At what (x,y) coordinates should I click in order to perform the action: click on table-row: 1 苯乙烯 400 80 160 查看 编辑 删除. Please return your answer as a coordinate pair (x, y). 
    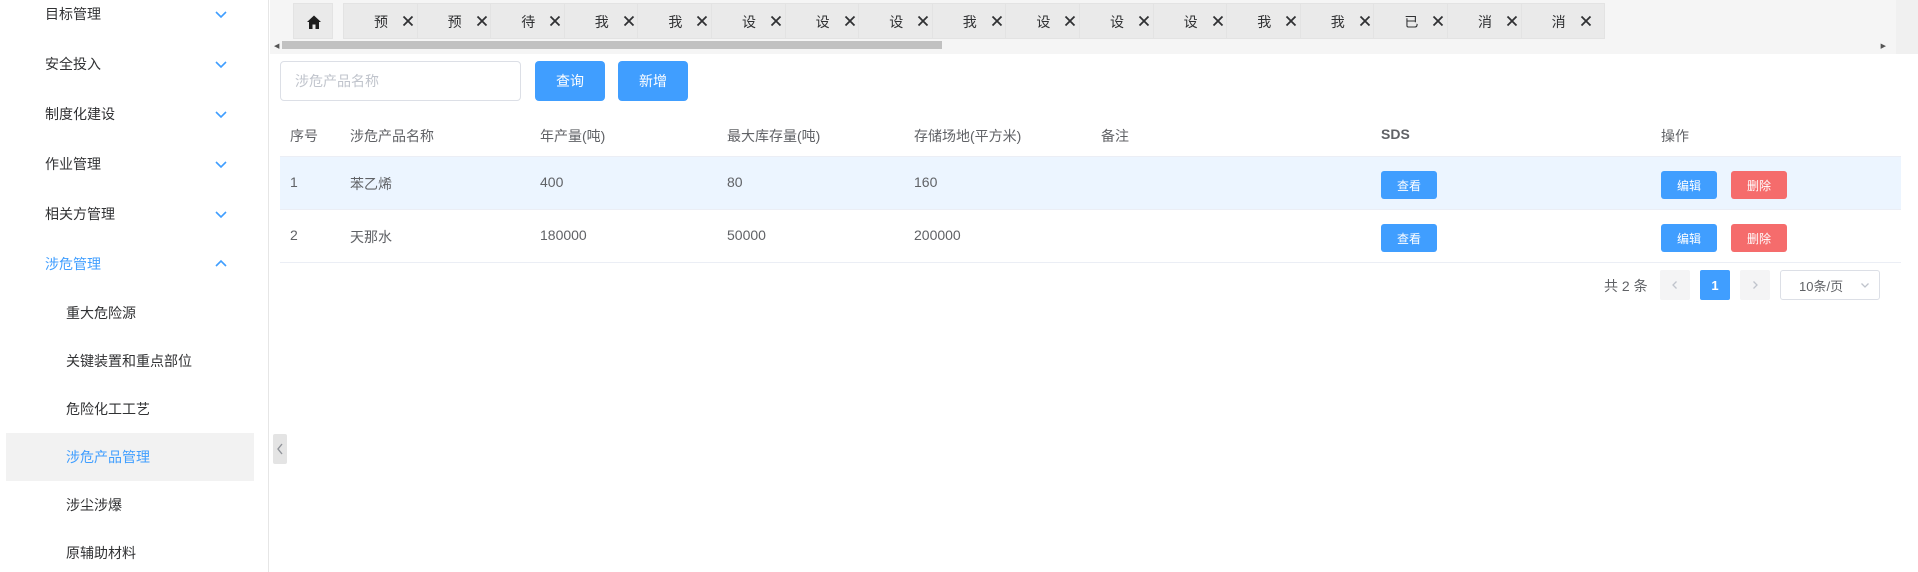
    Looking at the image, I should click on (1090, 183).